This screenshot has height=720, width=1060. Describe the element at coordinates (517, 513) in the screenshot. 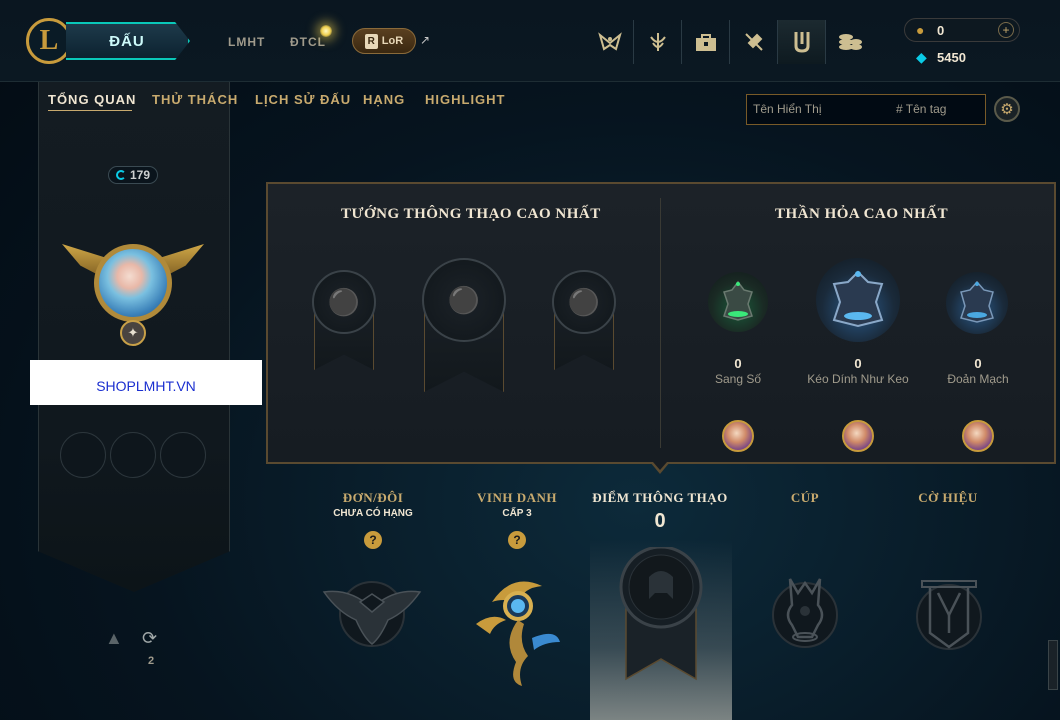

I see `honor-level: CẤP 3` at that location.